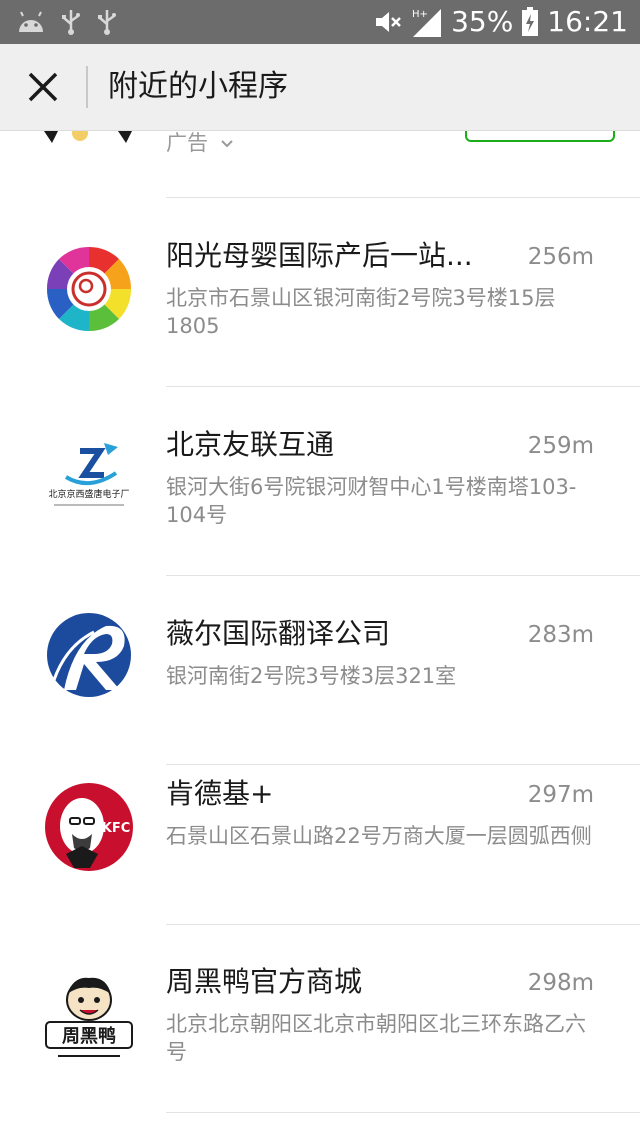  I want to click on status-bar: H+ 35% 16:21, so click(320, 22).